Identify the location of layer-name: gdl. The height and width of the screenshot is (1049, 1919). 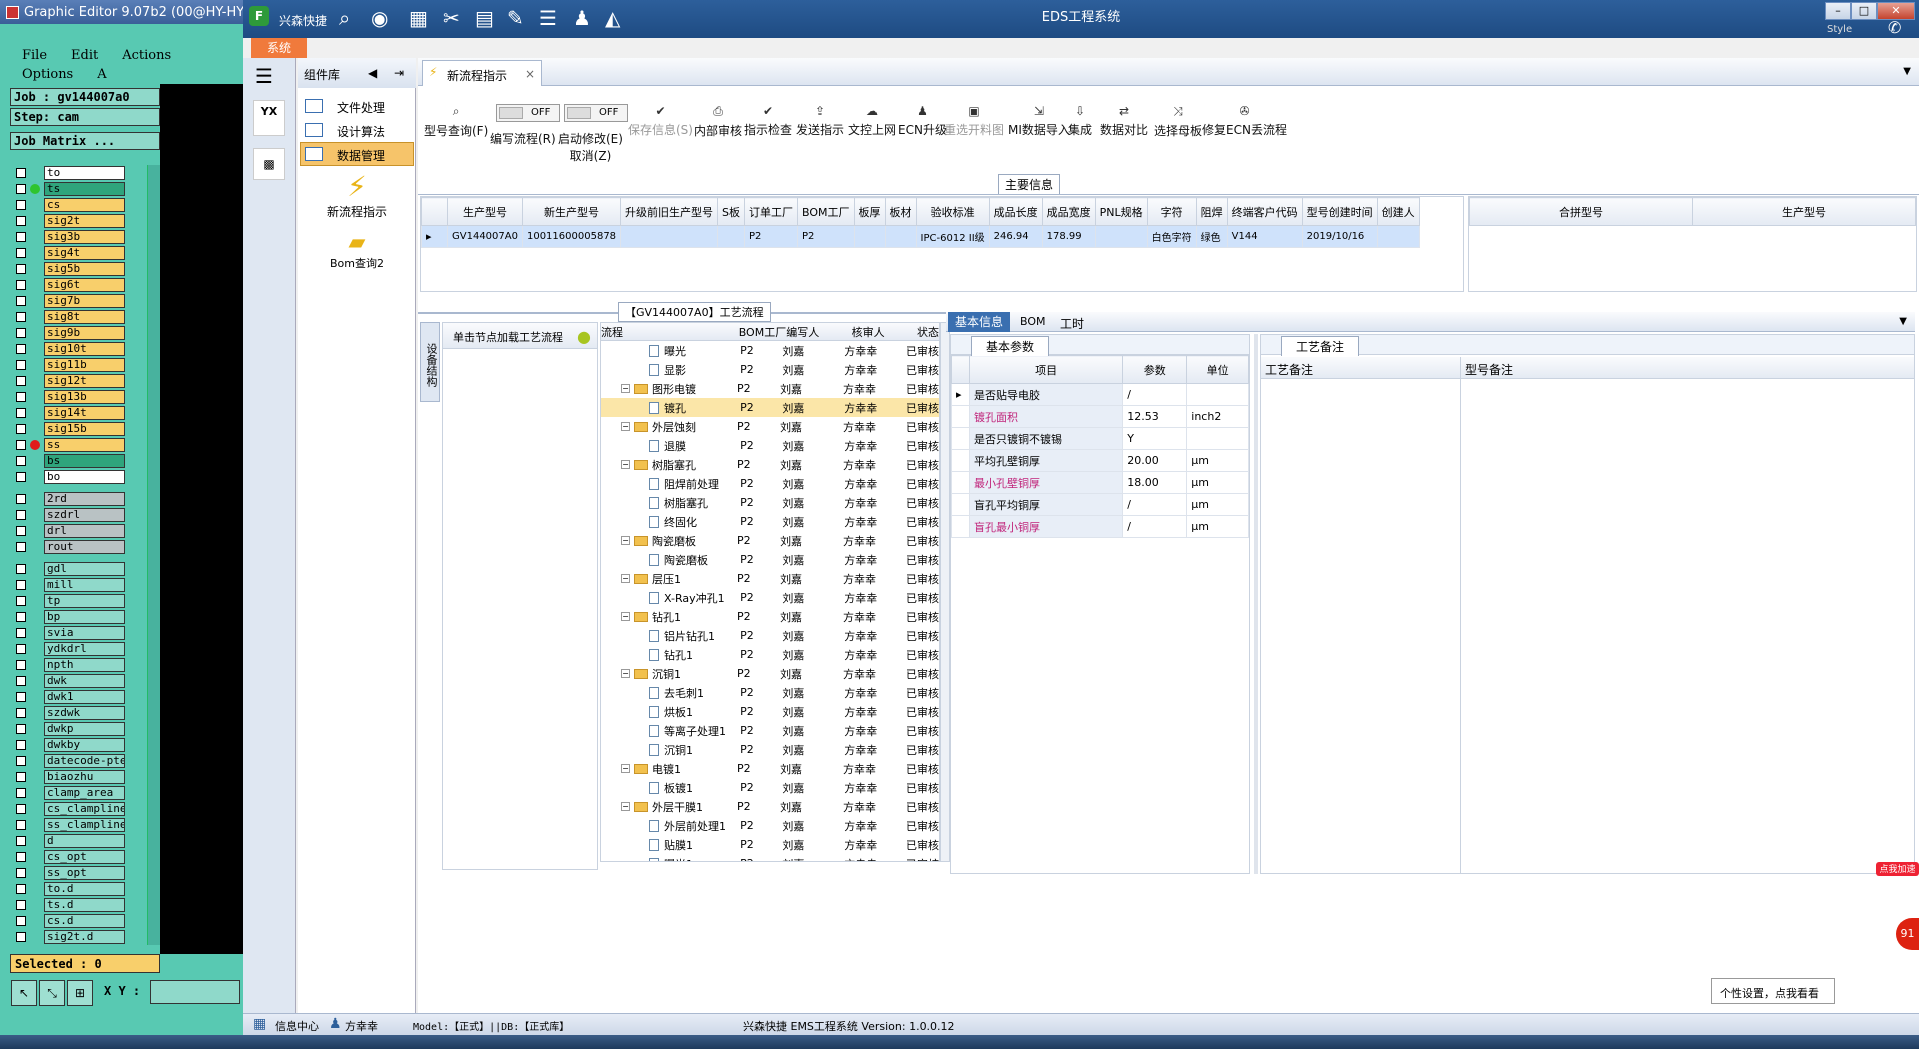
(84, 569).